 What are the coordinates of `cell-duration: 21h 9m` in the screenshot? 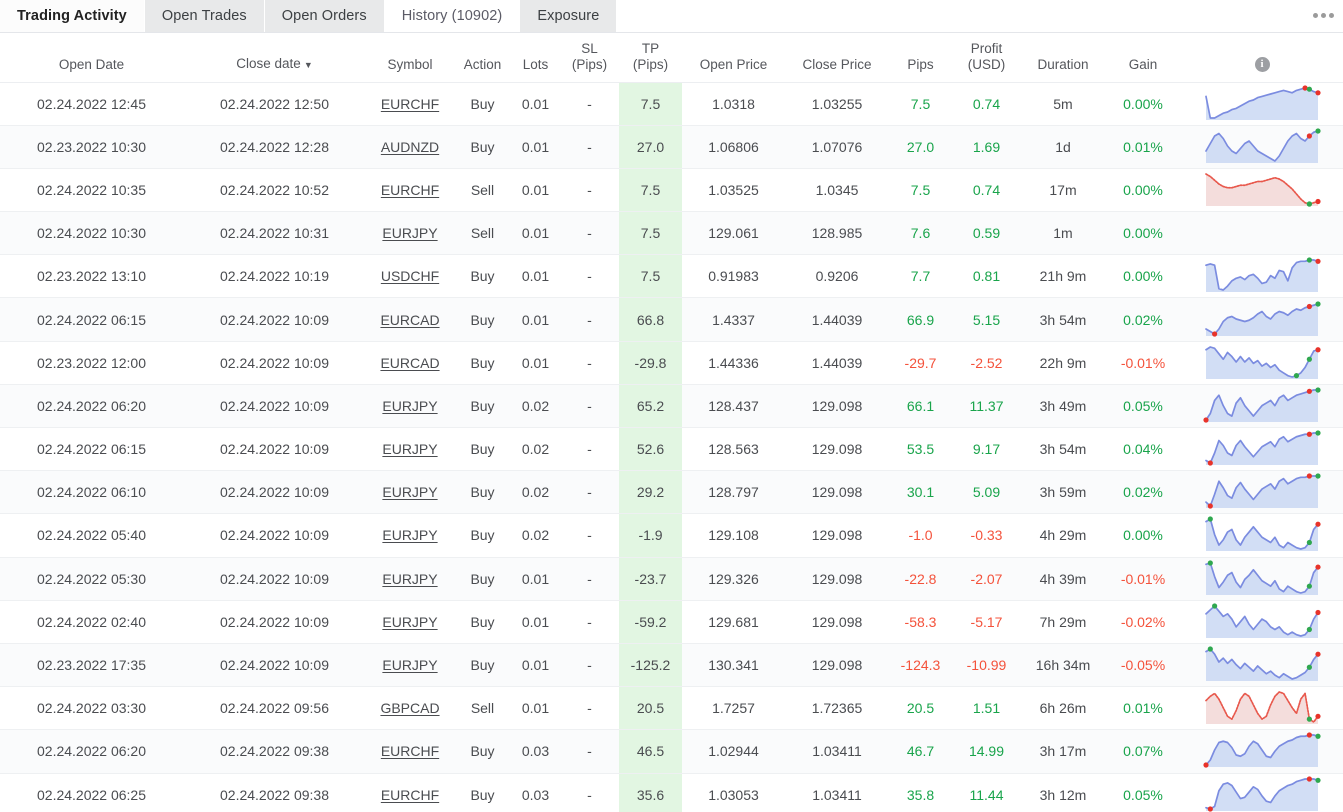 It's located at (1063, 276).